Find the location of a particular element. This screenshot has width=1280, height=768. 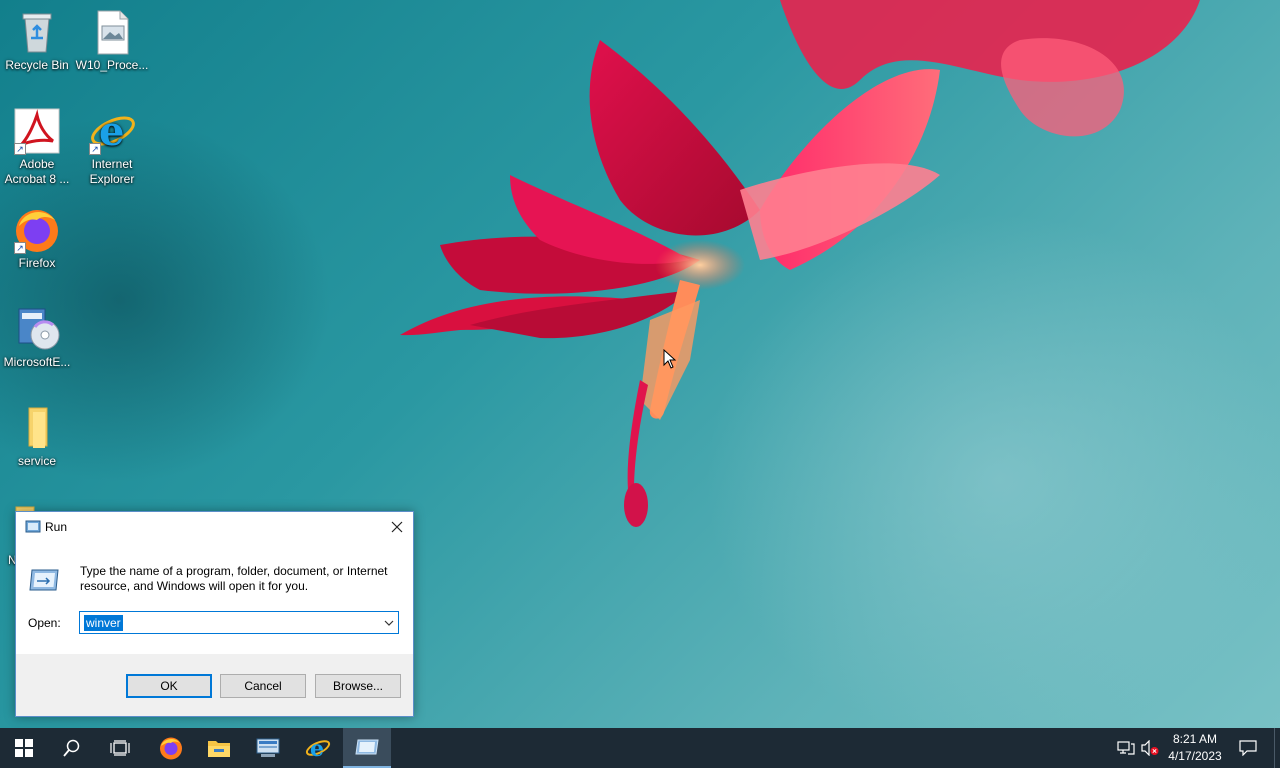

action-center-button is located at coordinates (1248, 748).